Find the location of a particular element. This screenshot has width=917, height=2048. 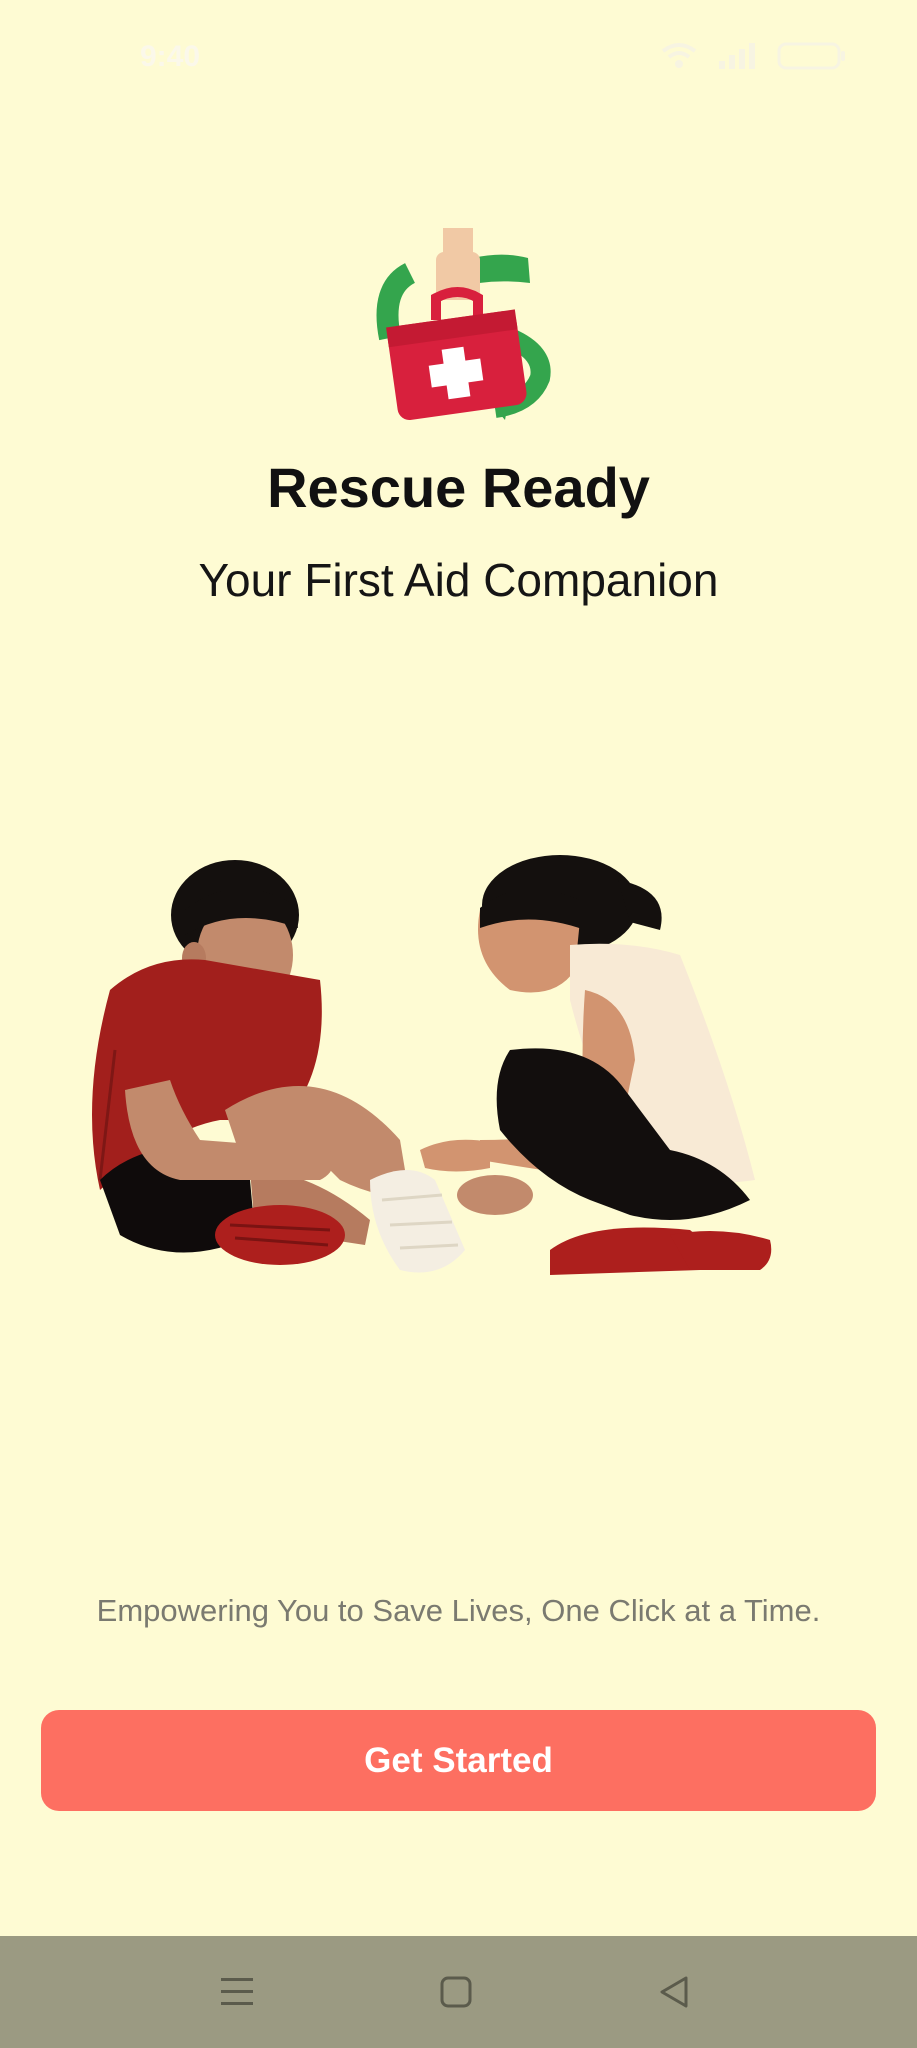

signal-icon is located at coordinates (738, 56).